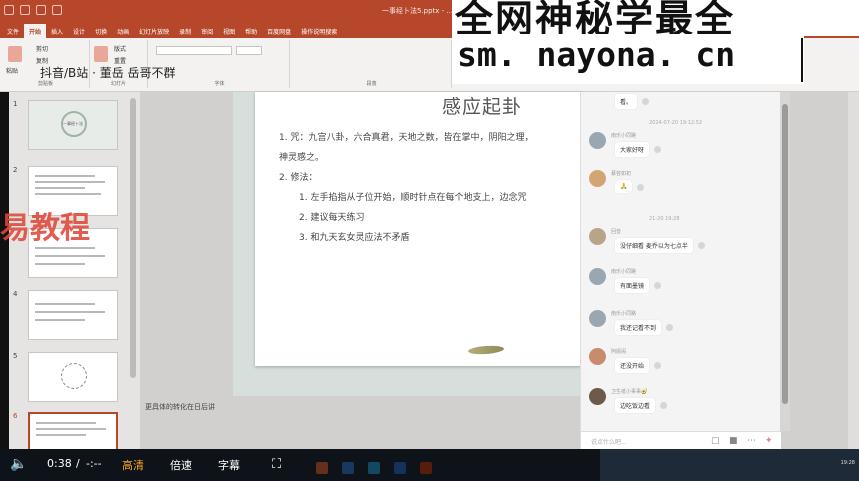 The width and height of the screenshot is (859, 481). Describe the element at coordinates (13, 31) in the screenshot. I see `ribbon-tab: 文件` at that location.